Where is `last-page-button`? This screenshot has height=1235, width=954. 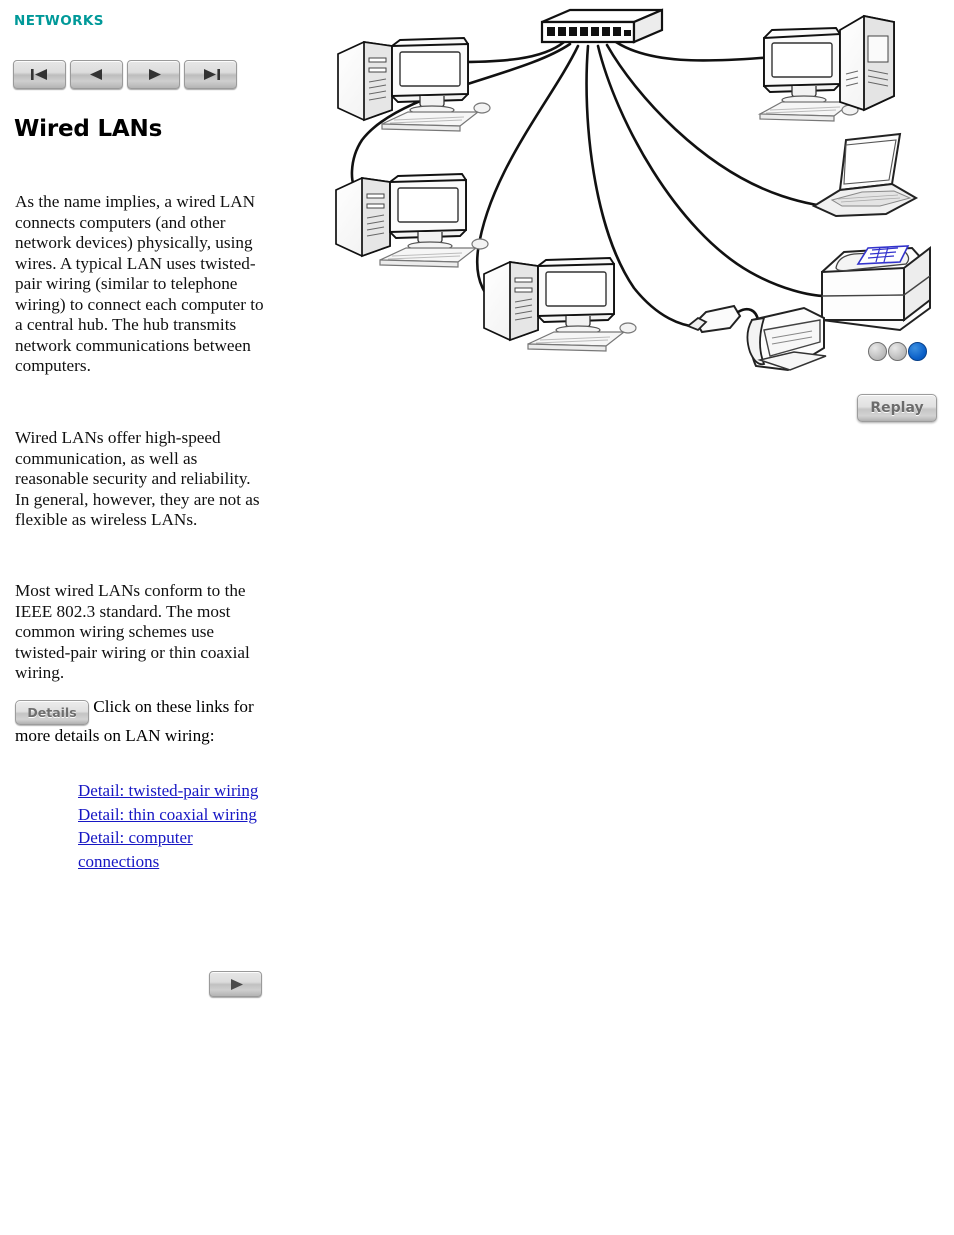
last-page-button is located at coordinates (210, 74).